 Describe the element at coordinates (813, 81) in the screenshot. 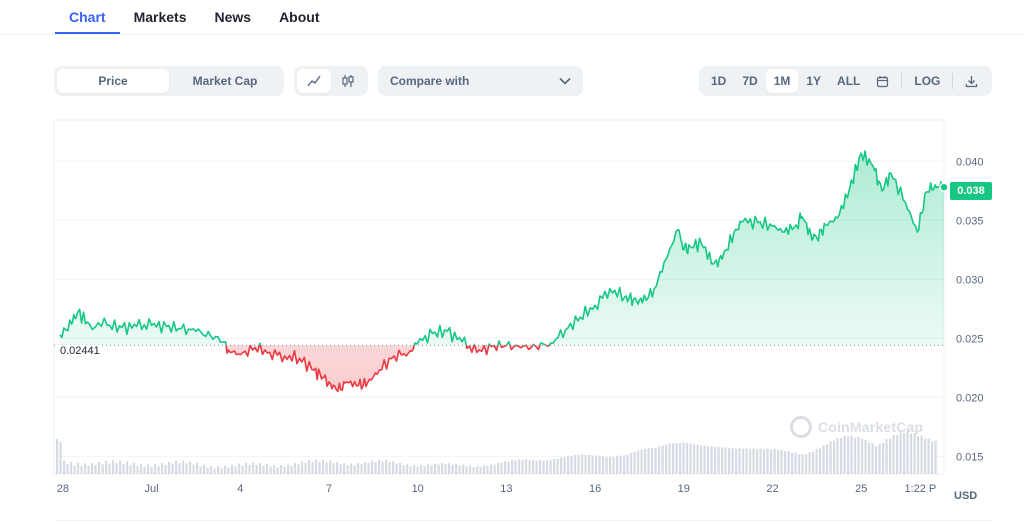

I see `range-1y-button: 1Y` at that location.